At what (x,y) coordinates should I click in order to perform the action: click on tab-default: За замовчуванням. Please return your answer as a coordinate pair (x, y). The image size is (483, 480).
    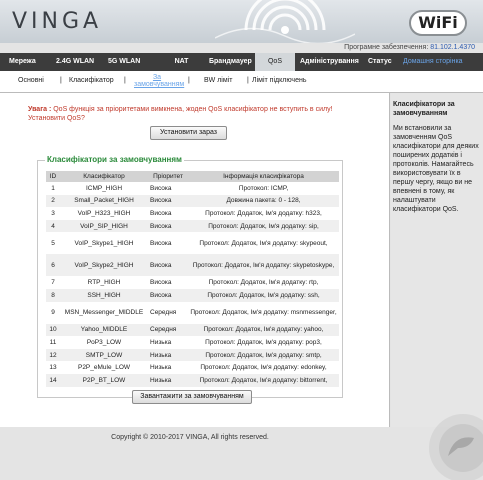
    Looking at the image, I should click on (159, 81).